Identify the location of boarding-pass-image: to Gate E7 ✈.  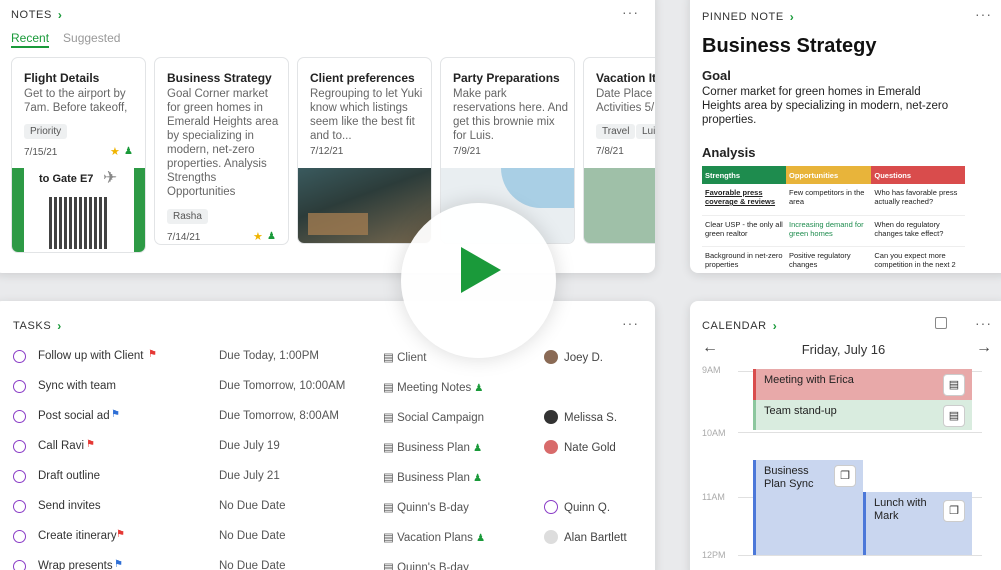
(78, 210).